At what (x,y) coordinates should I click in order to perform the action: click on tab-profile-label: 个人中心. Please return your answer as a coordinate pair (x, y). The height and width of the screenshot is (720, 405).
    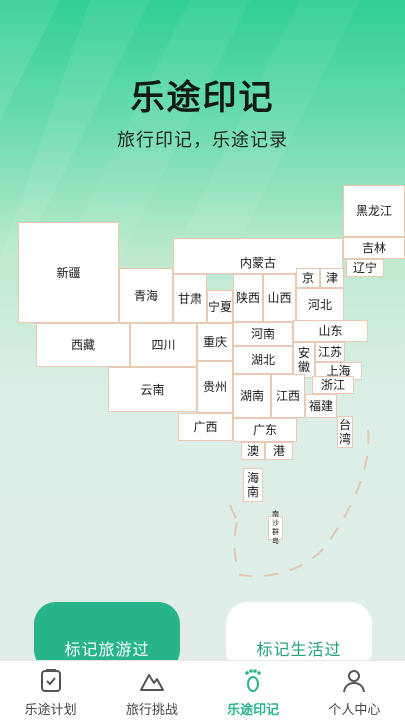
    Looking at the image, I should click on (354, 710).